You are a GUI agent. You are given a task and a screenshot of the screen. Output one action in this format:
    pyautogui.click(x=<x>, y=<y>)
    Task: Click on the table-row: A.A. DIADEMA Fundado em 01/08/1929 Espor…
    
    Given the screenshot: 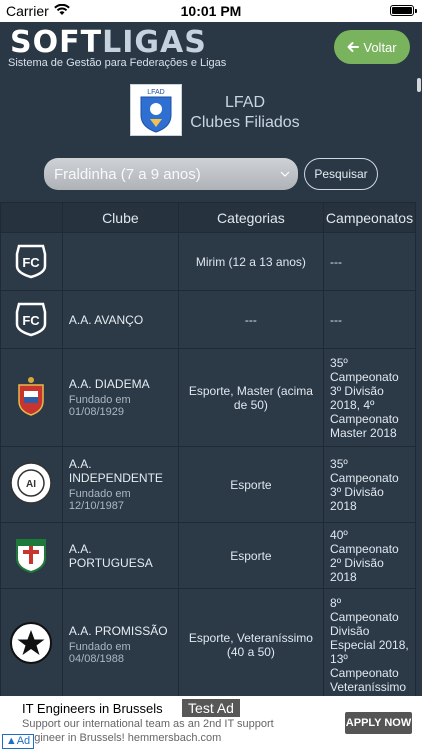 What is the action you would take?
    pyautogui.click(x=208, y=397)
    